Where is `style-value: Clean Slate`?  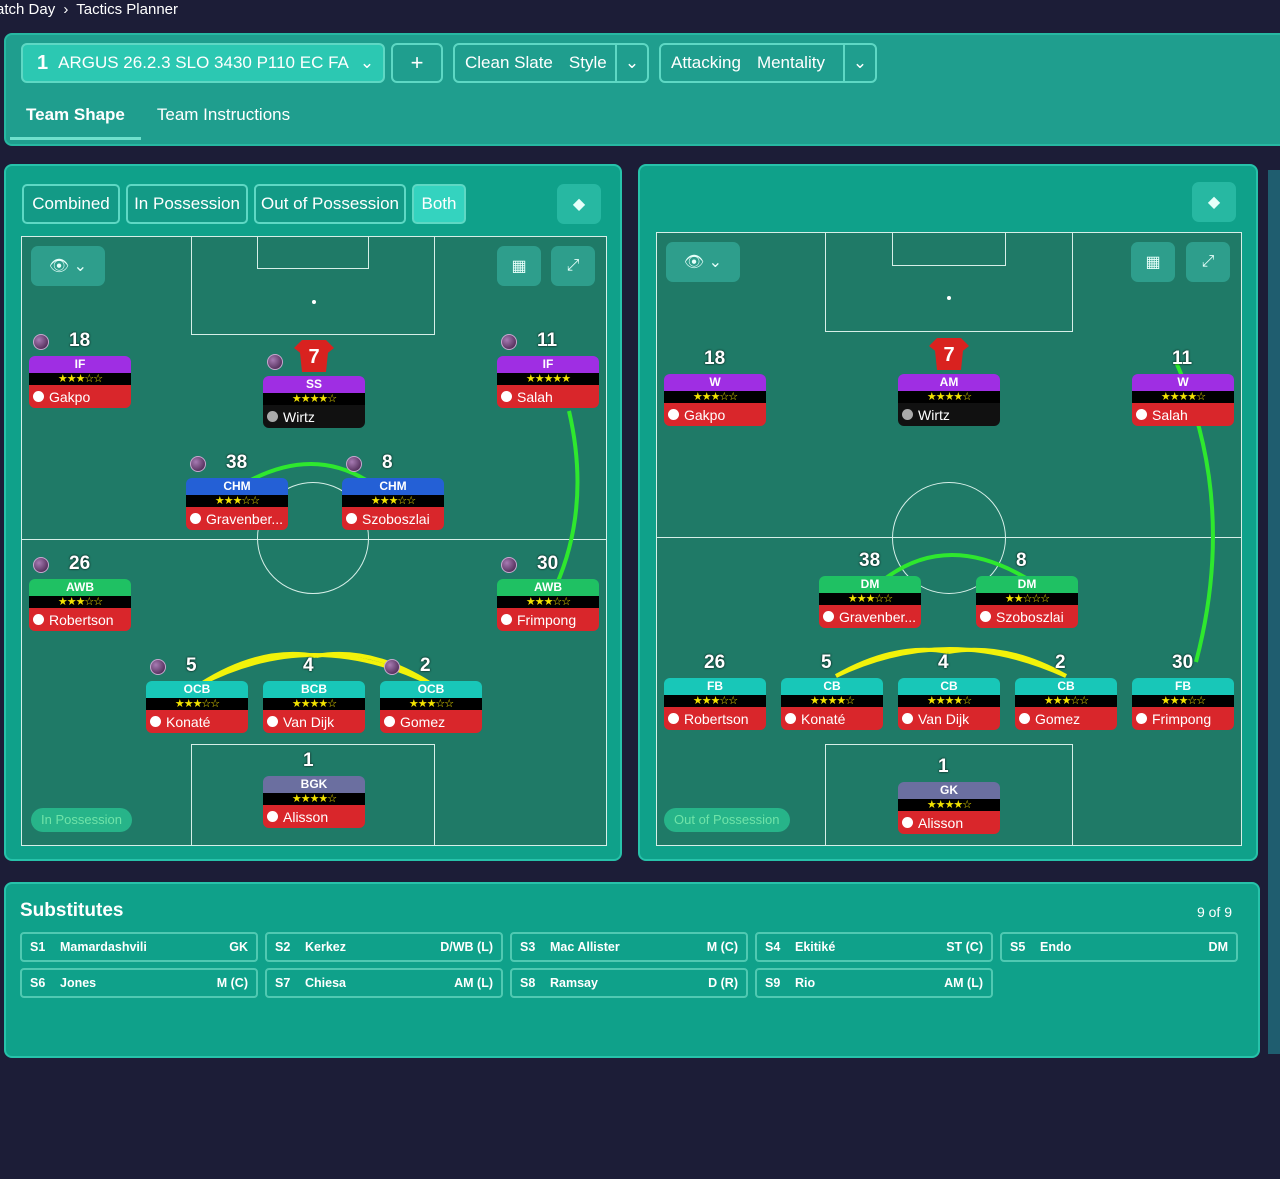 style-value: Clean Slate is located at coordinates (509, 62).